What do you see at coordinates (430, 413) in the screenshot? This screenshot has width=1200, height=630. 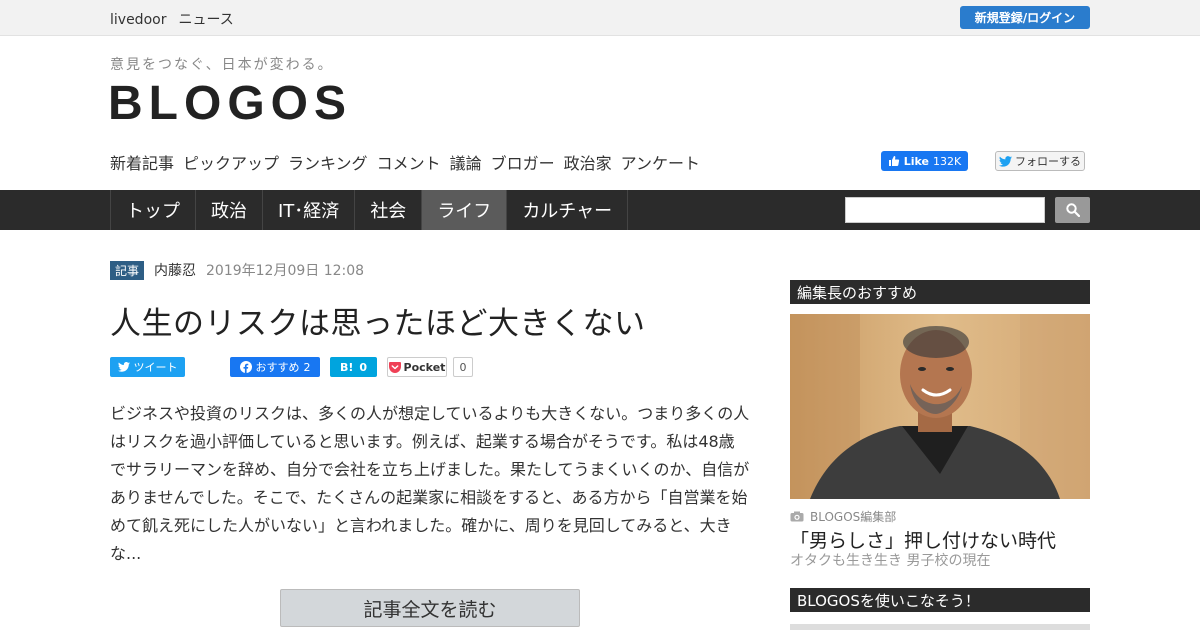 I see `excerpt-line: ビジネスや投資のリスクは、多くの人が想定しているよりも大きくない。つまり多くの人` at bounding box center [430, 413].